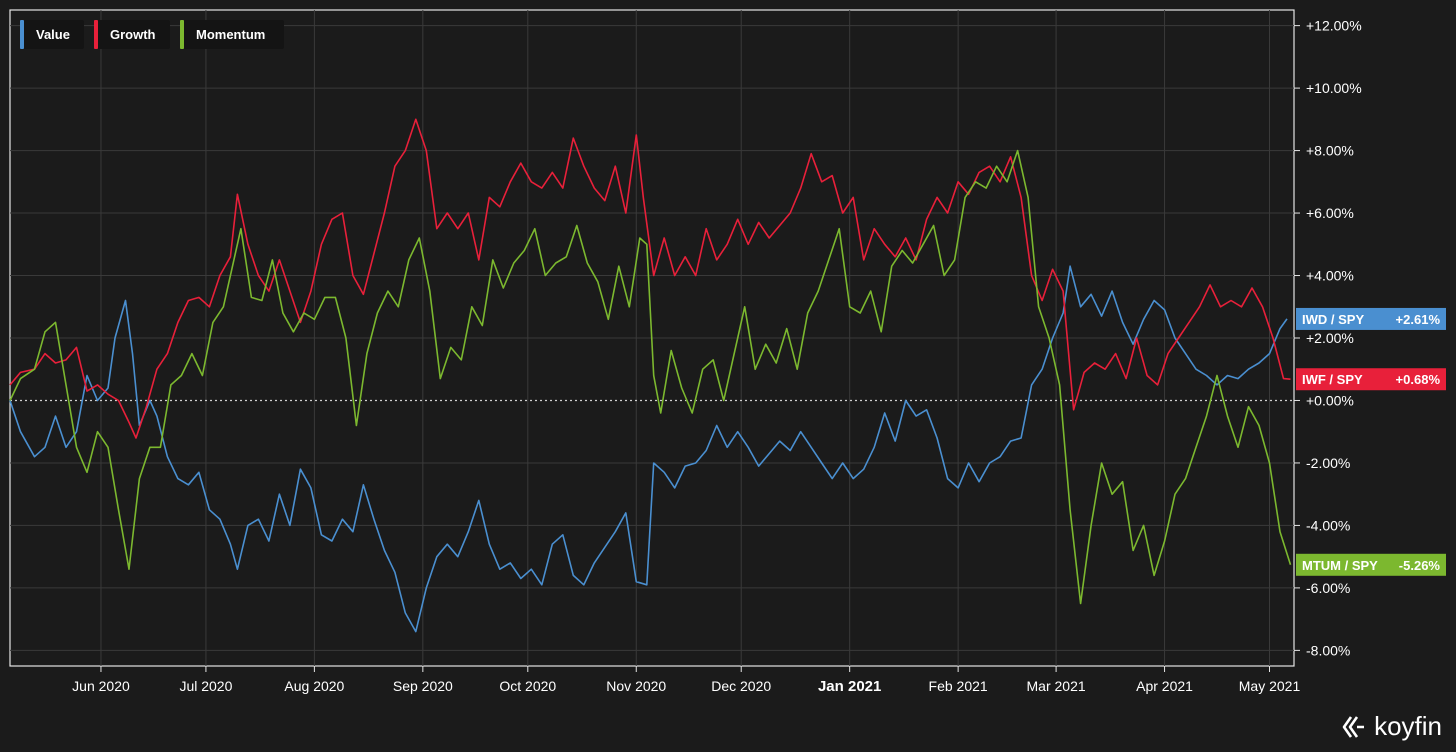  I want to click on x-tick-label: Jun 2020, so click(101, 686).